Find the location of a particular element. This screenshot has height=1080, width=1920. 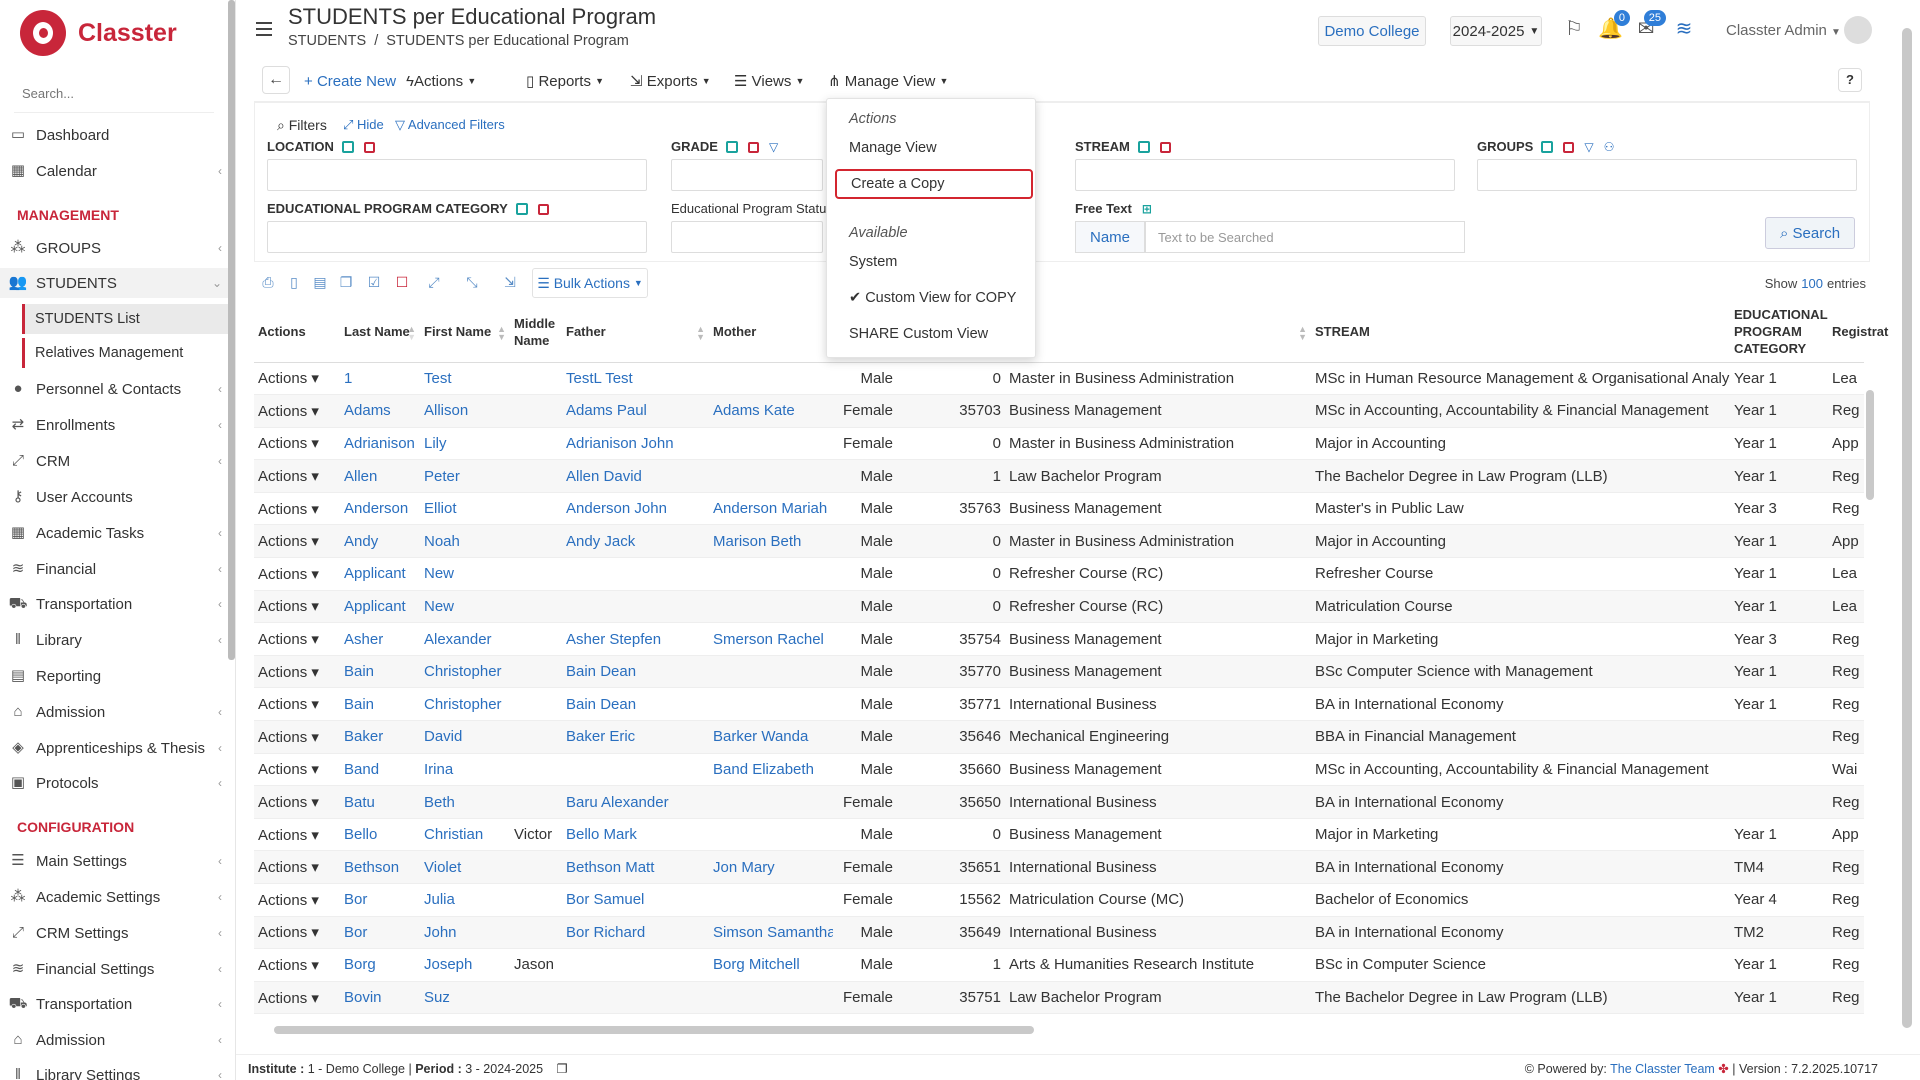

table-cell: Christian is located at coordinates (465, 835).